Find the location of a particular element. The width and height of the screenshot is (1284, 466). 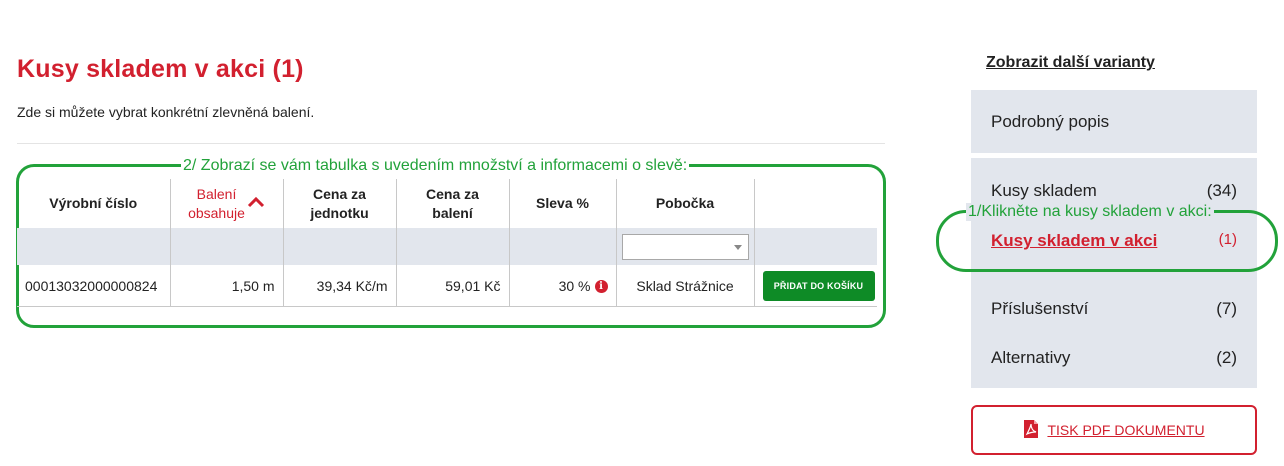

cell-unit-price: 39,34 Kč/m is located at coordinates (339, 286).